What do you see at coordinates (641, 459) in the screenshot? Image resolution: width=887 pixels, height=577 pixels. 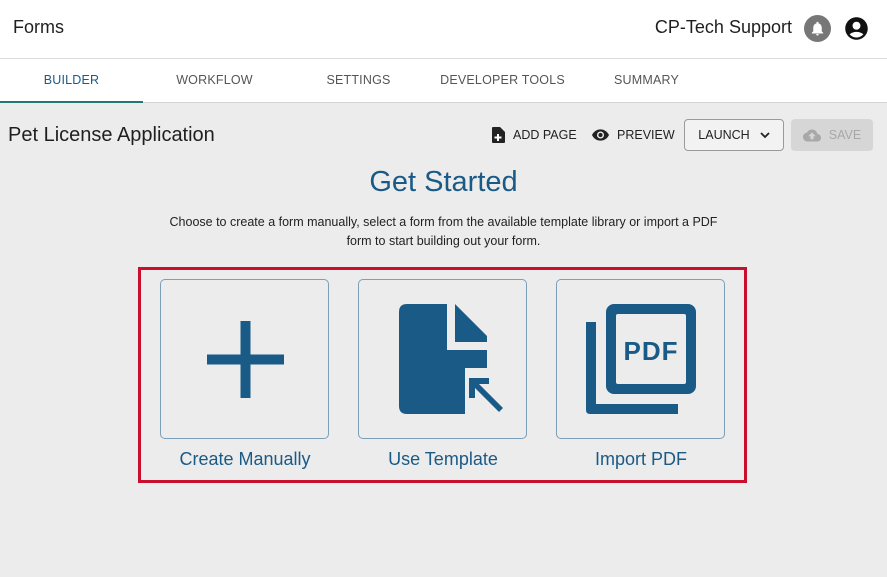 I see `import-pdf-label: Import PDF` at bounding box center [641, 459].